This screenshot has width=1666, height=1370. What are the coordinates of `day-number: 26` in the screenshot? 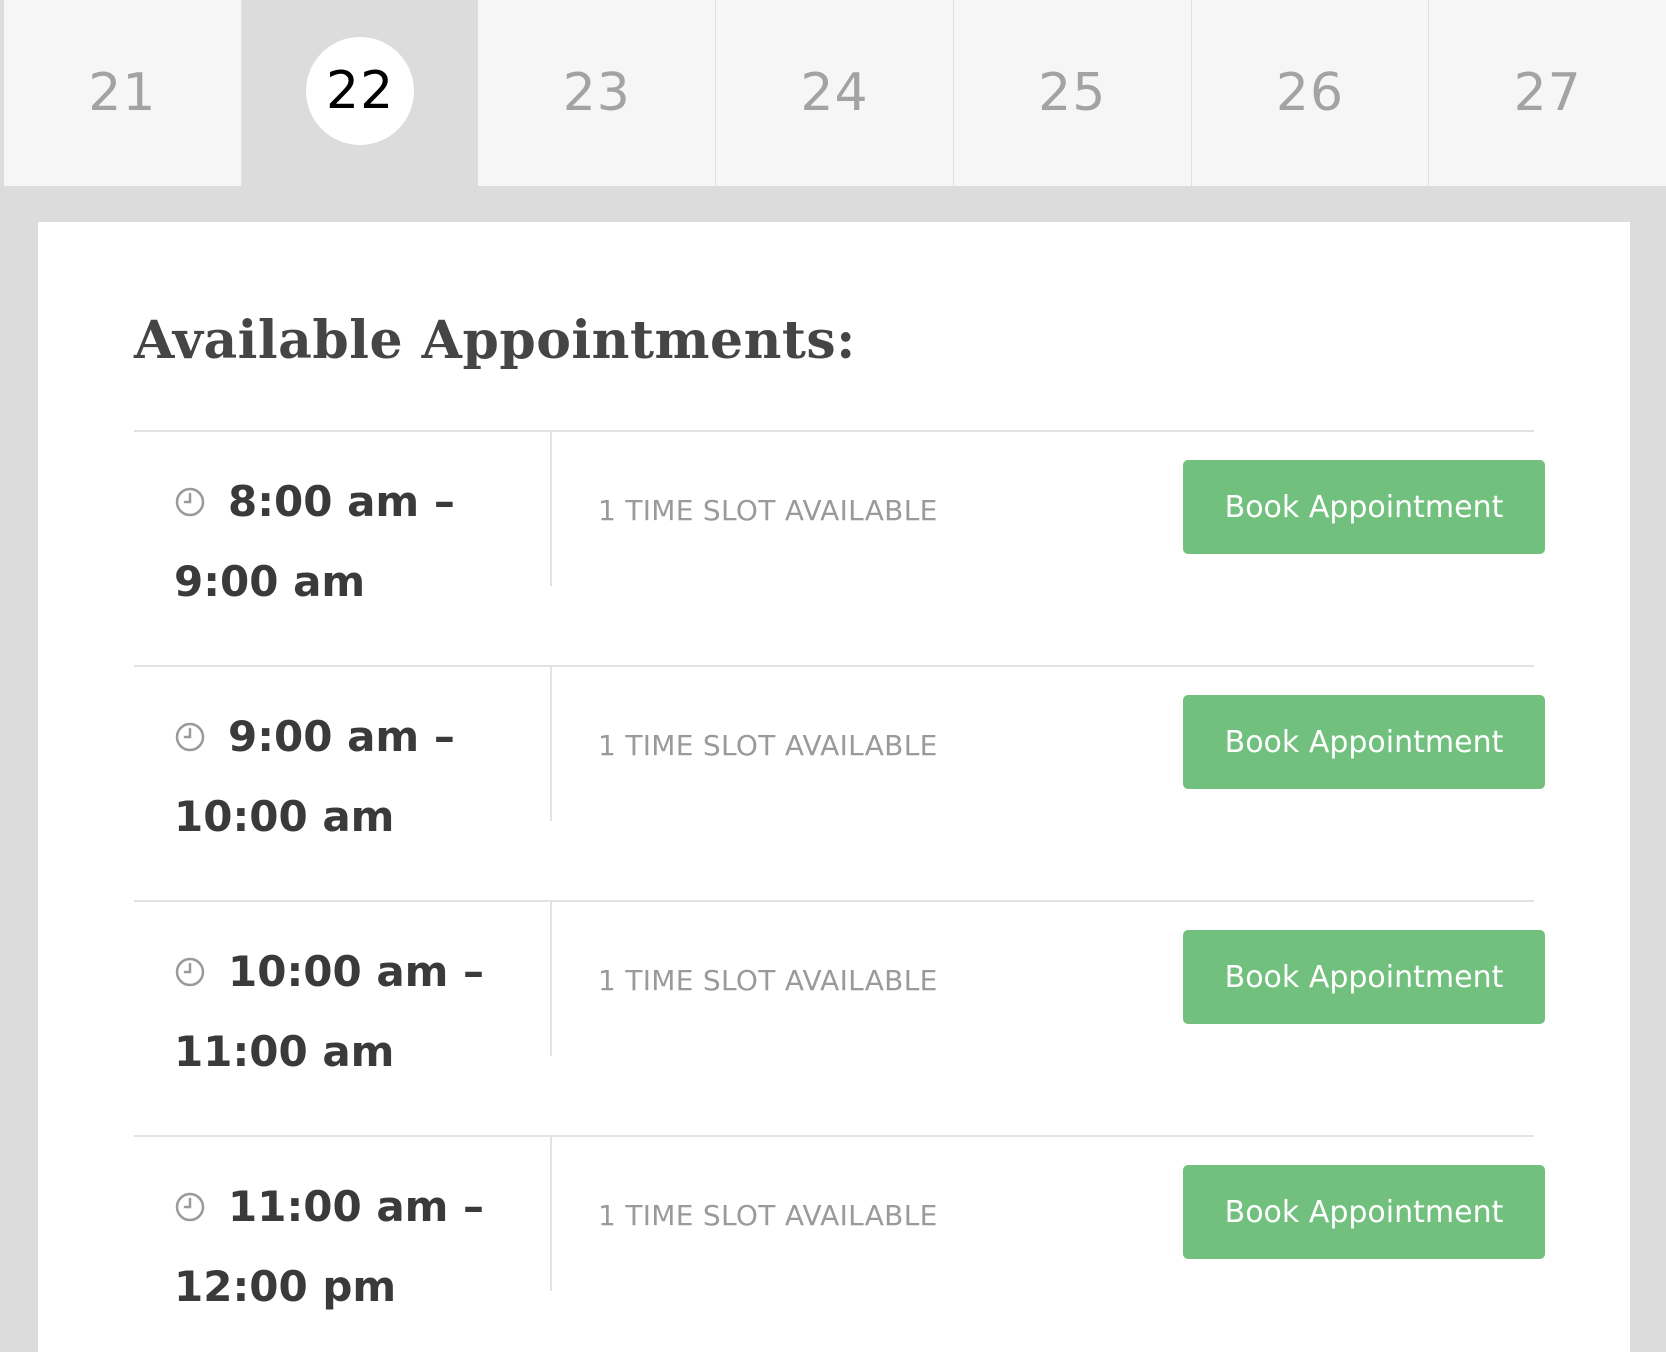 It's located at (1310, 93).